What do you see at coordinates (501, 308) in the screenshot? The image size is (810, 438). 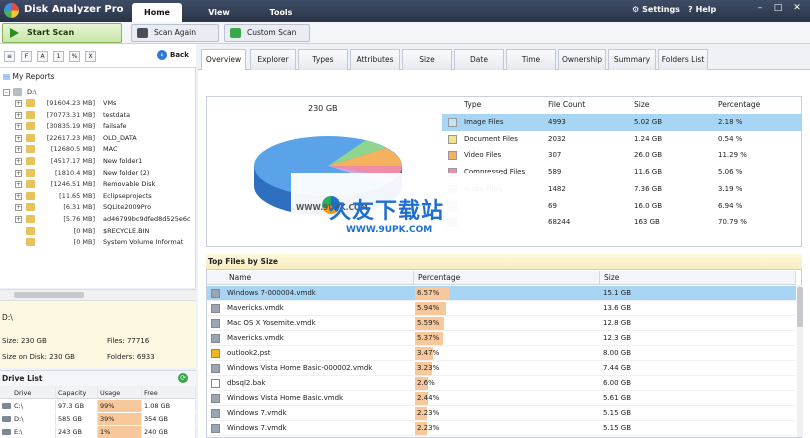 I see `top-file-row: Mavericks.vmdk 5.94% 13.6 GB` at bounding box center [501, 308].